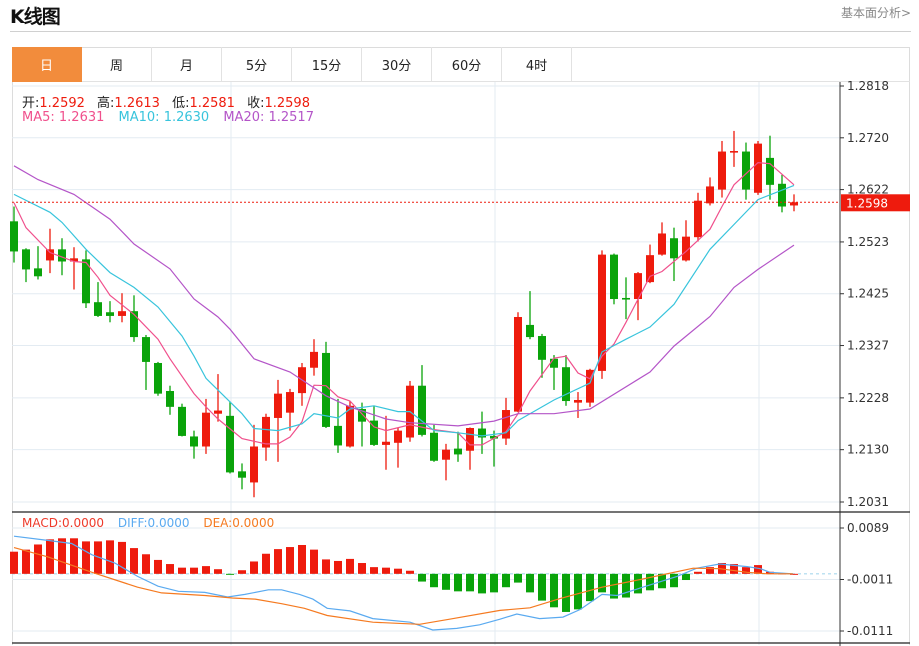 The height and width of the screenshot is (646, 919). What do you see at coordinates (153, 523) in the screenshot?
I see `diff-value: DIFF:0.0000` at bounding box center [153, 523].